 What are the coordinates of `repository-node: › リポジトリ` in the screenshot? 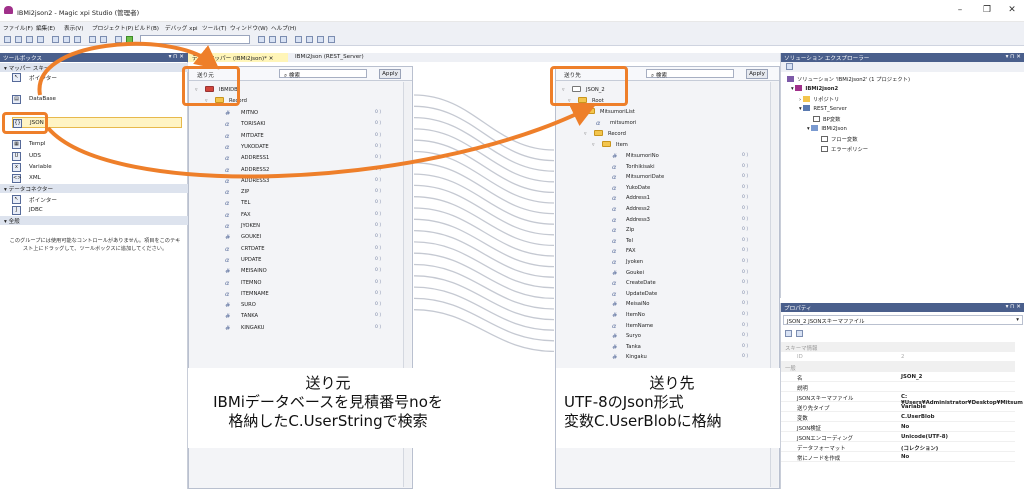 It's located at (819, 99).